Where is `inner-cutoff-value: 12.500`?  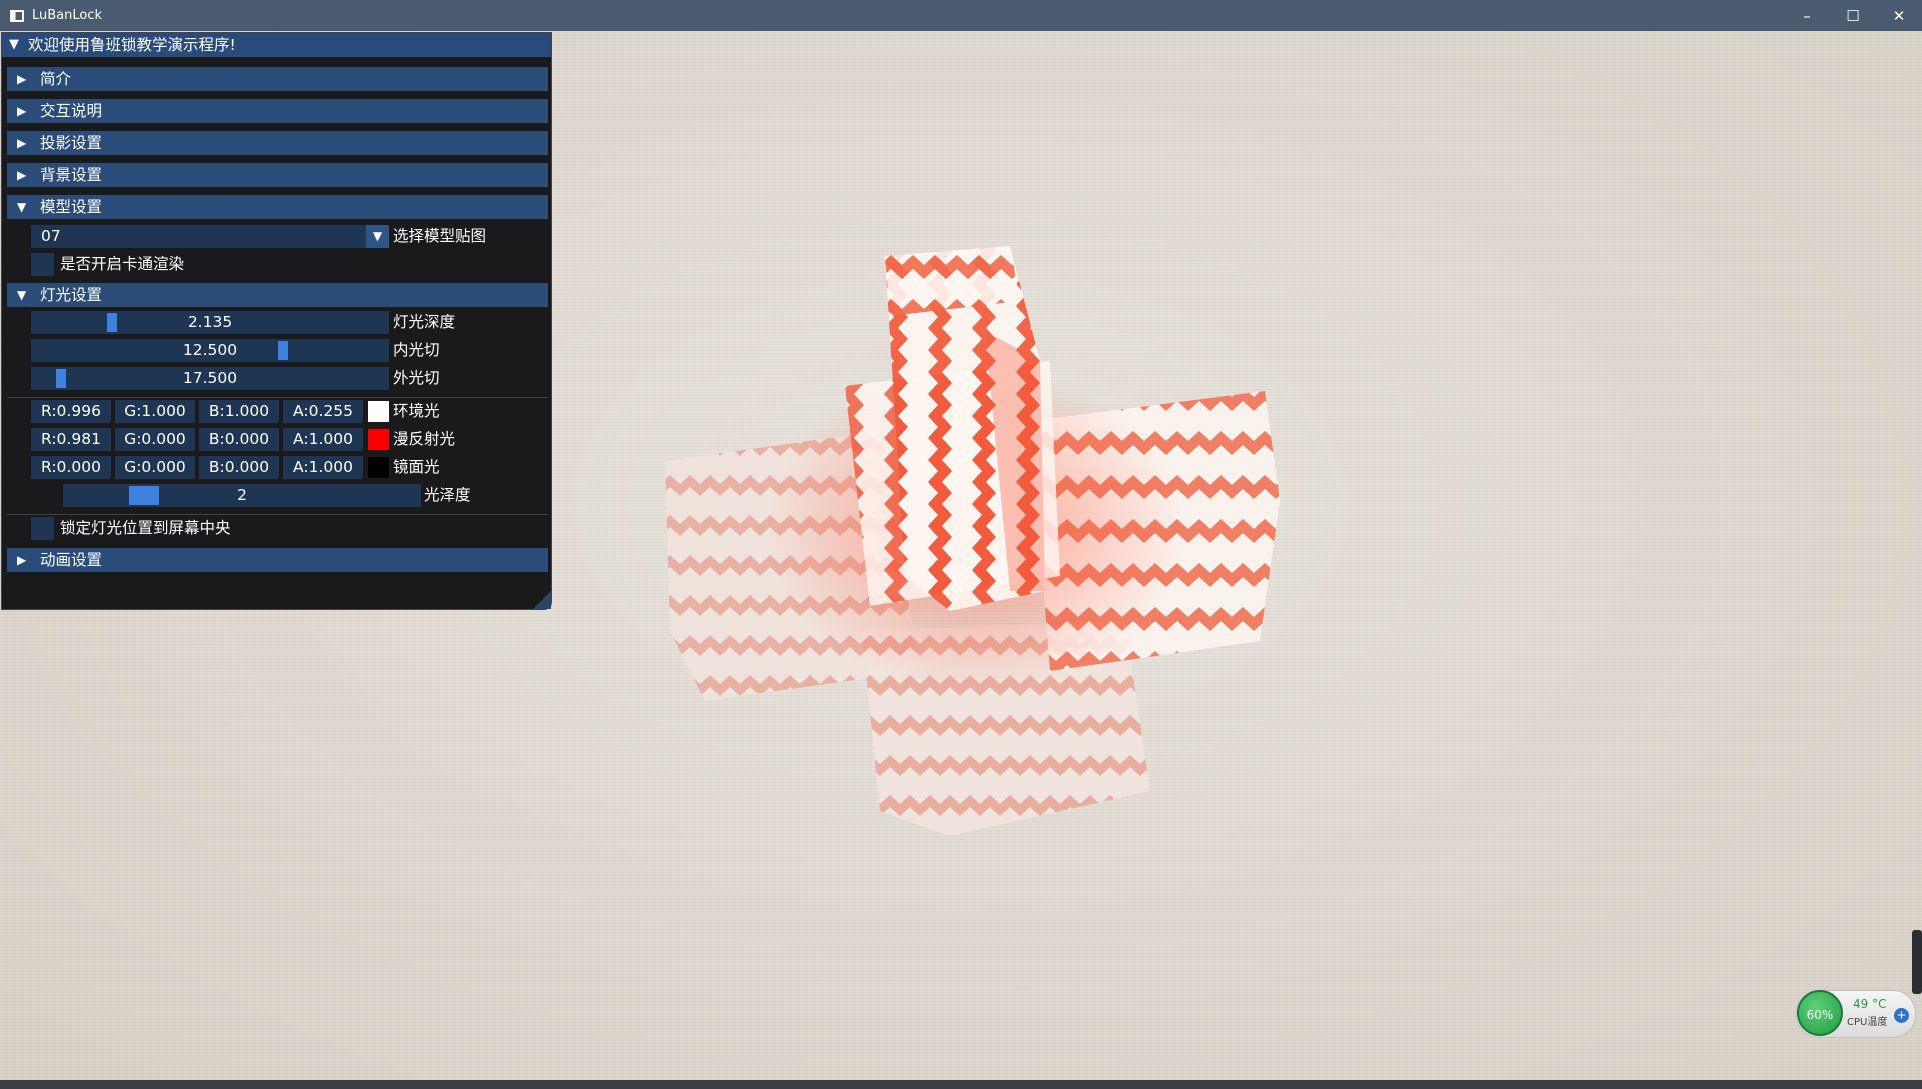 inner-cutoff-value: 12.500 is located at coordinates (210, 350).